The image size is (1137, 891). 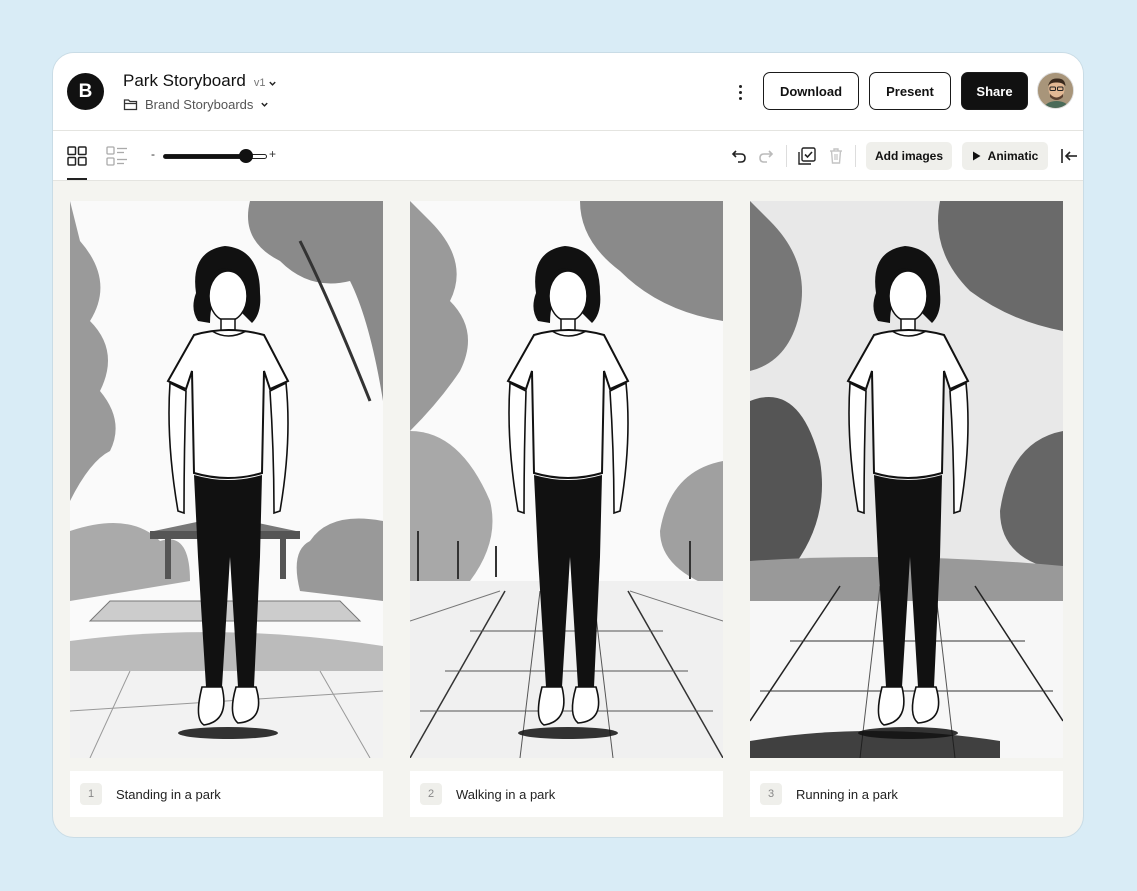 What do you see at coordinates (738, 156) in the screenshot?
I see `undo-icon` at bounding box center [738, 156].